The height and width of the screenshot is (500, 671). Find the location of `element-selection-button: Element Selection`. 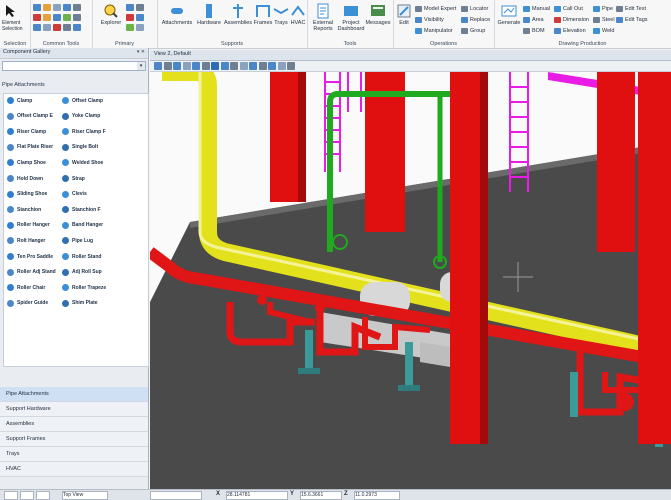

element-selection-button: Element Selection is located at coordinates (13, 19).